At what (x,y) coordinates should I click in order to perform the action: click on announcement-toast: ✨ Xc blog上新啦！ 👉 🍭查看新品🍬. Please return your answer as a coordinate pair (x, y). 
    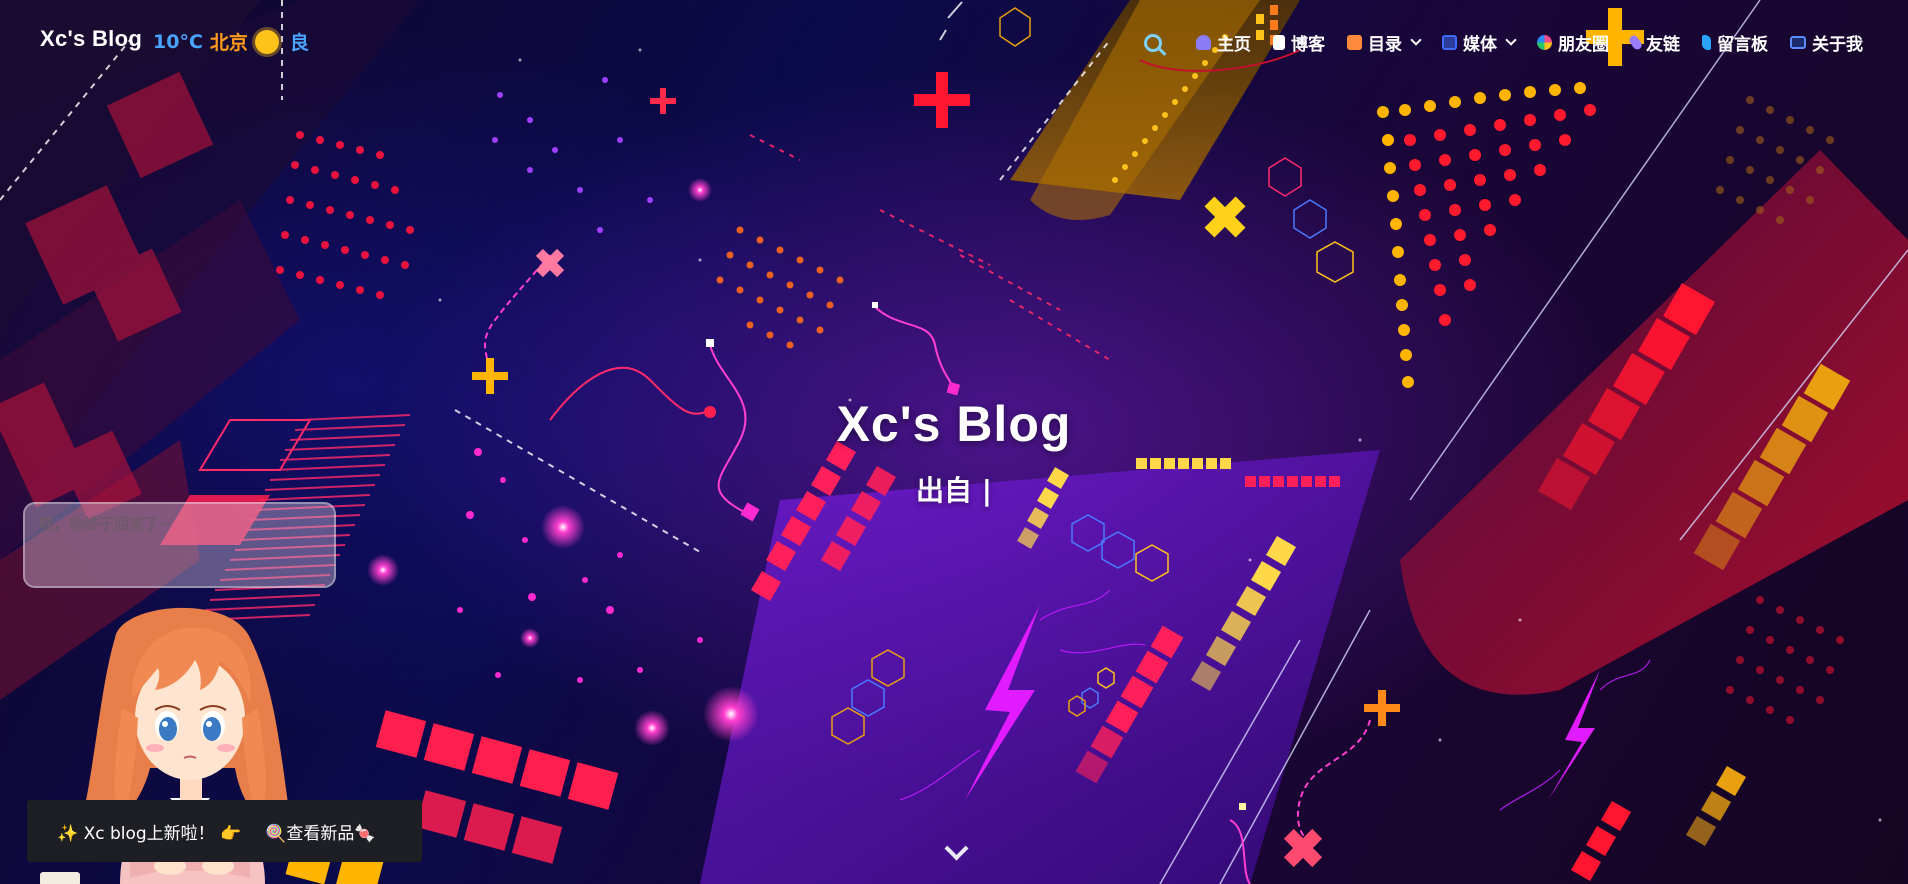
    Looking at the image, I should click on (224, 831).